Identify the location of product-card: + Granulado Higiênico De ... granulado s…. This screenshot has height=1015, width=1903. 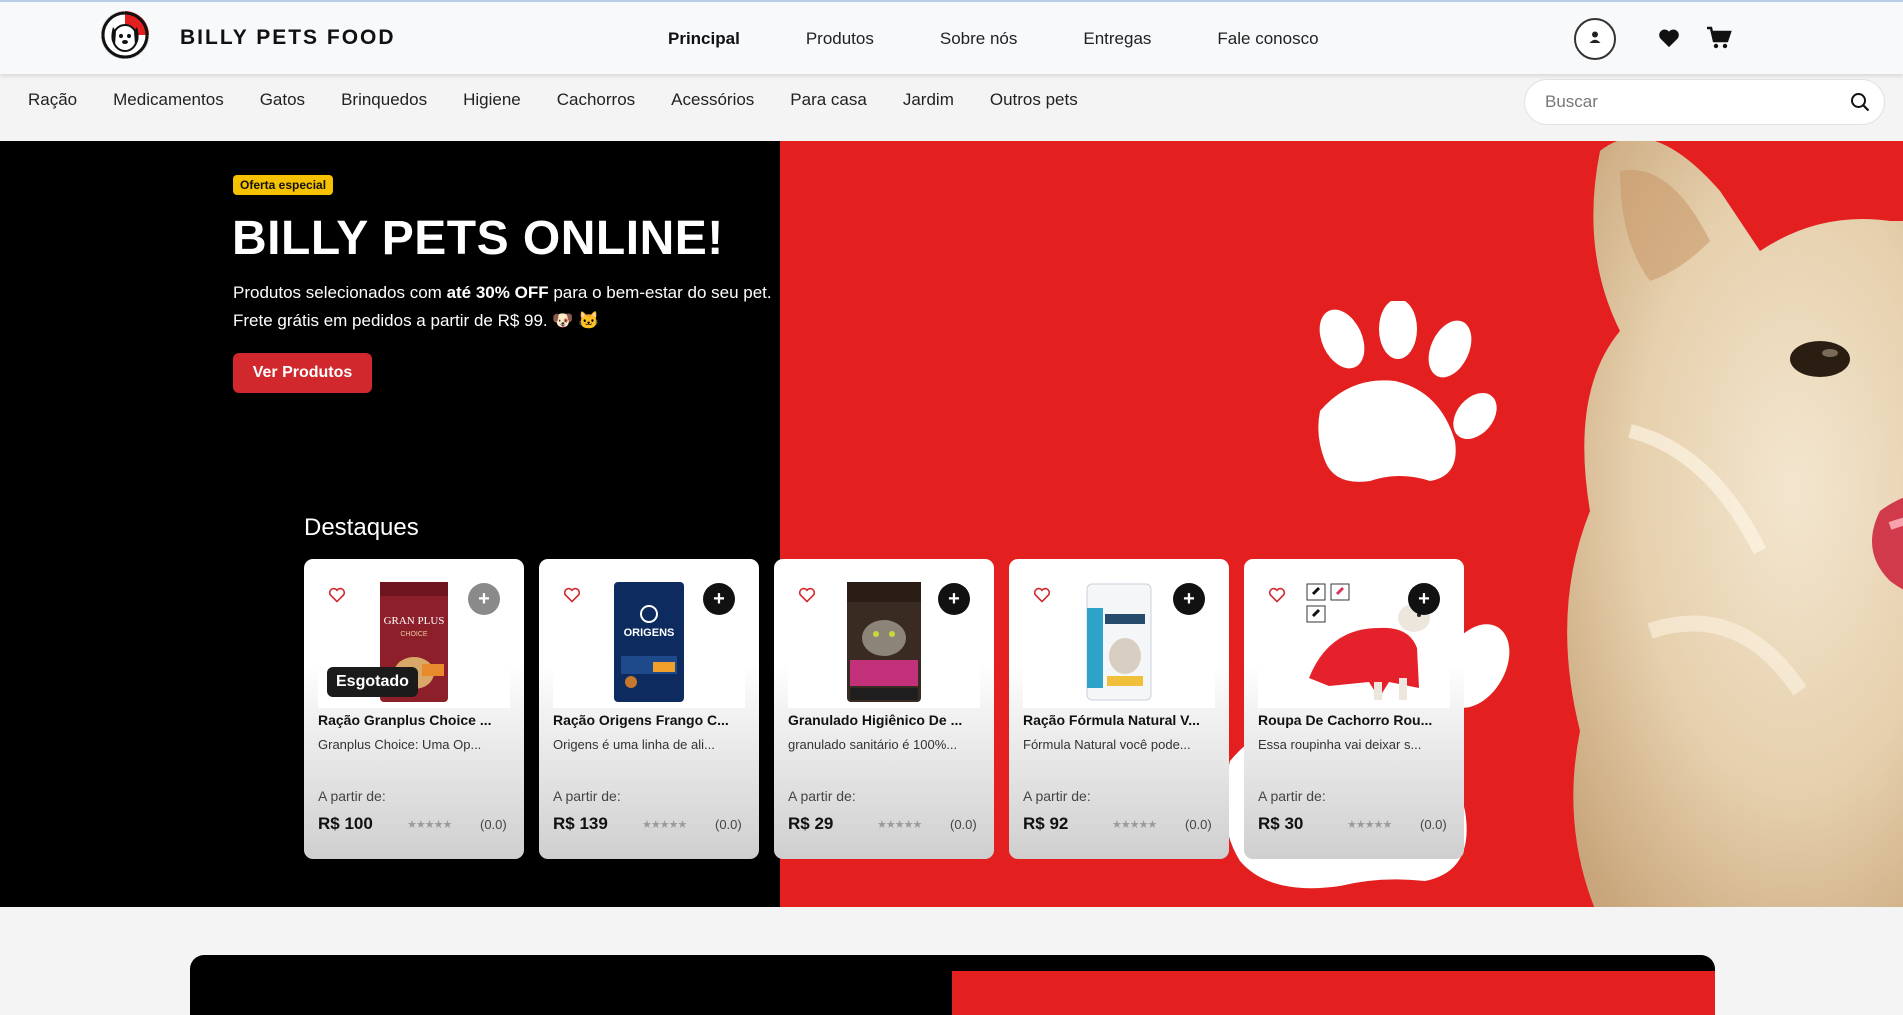
(884, 709).